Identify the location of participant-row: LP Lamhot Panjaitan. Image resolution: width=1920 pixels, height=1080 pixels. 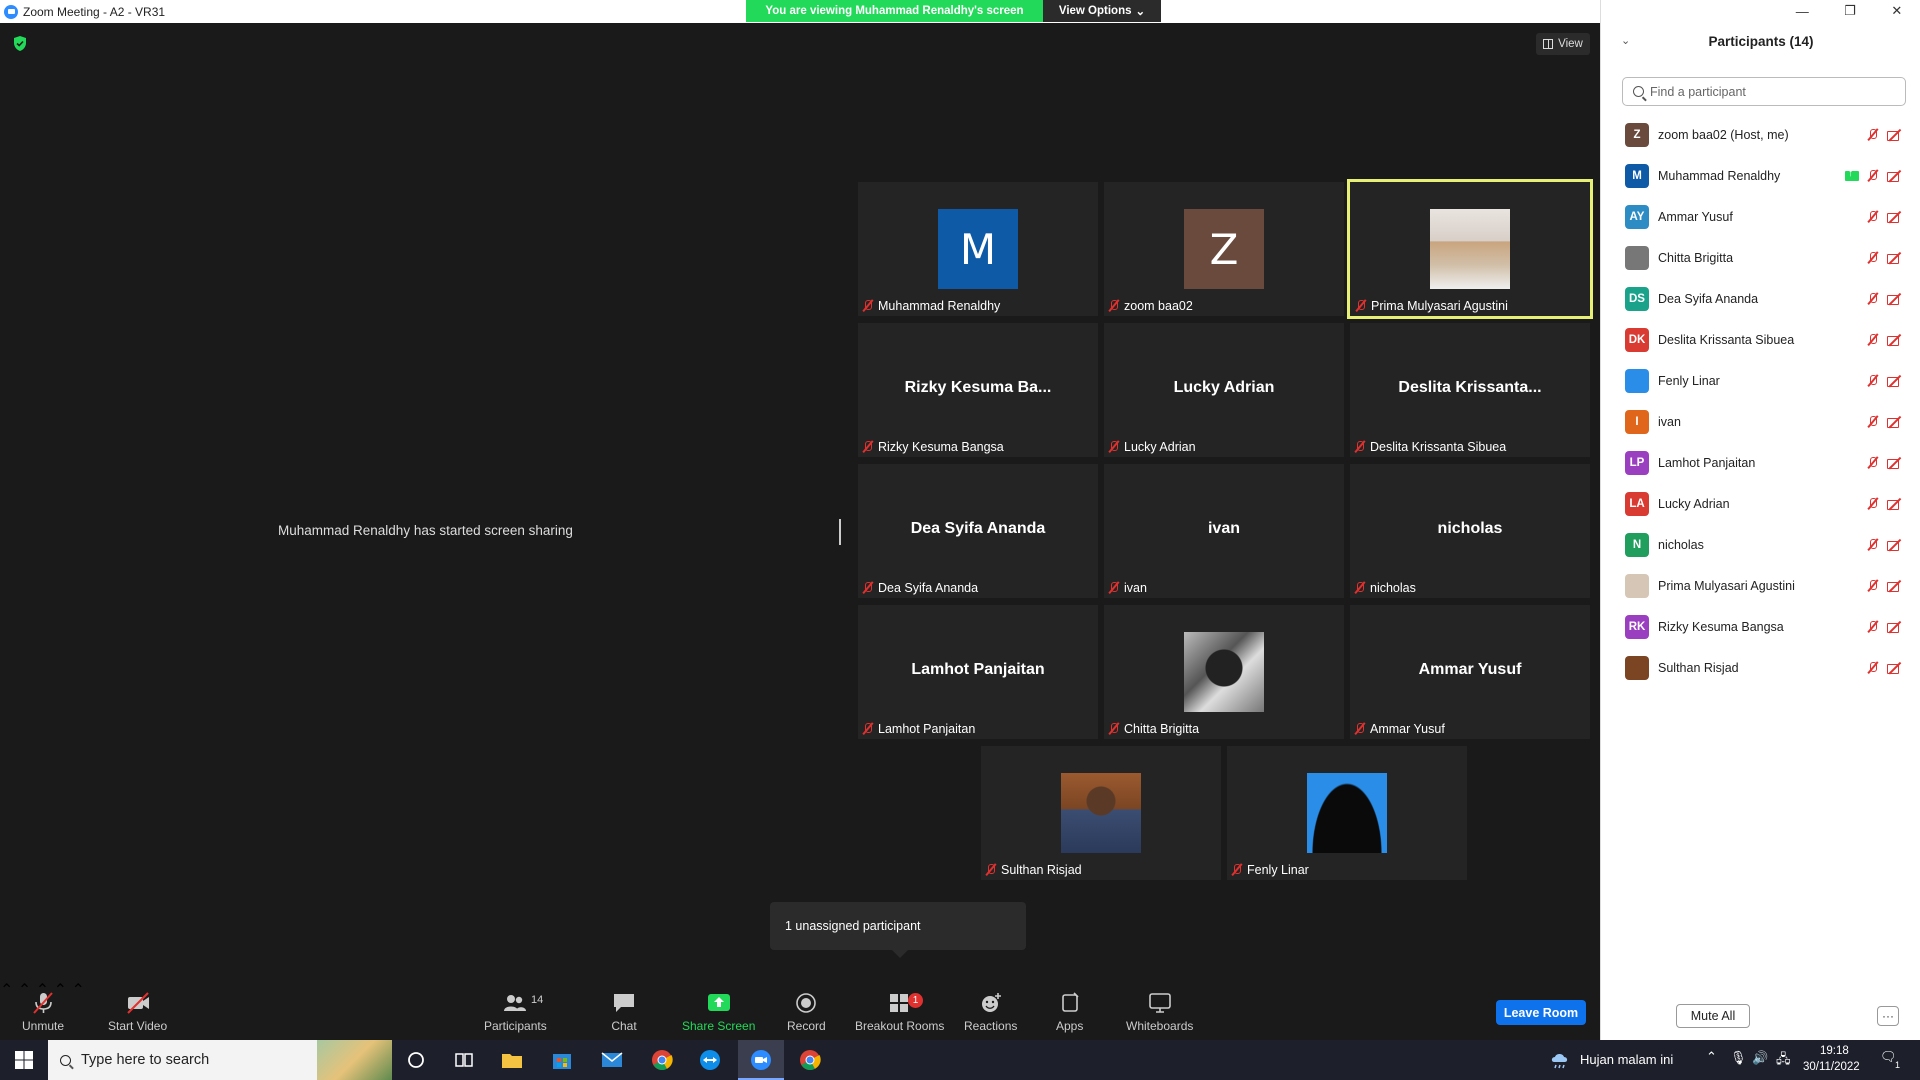
(1760, 462).